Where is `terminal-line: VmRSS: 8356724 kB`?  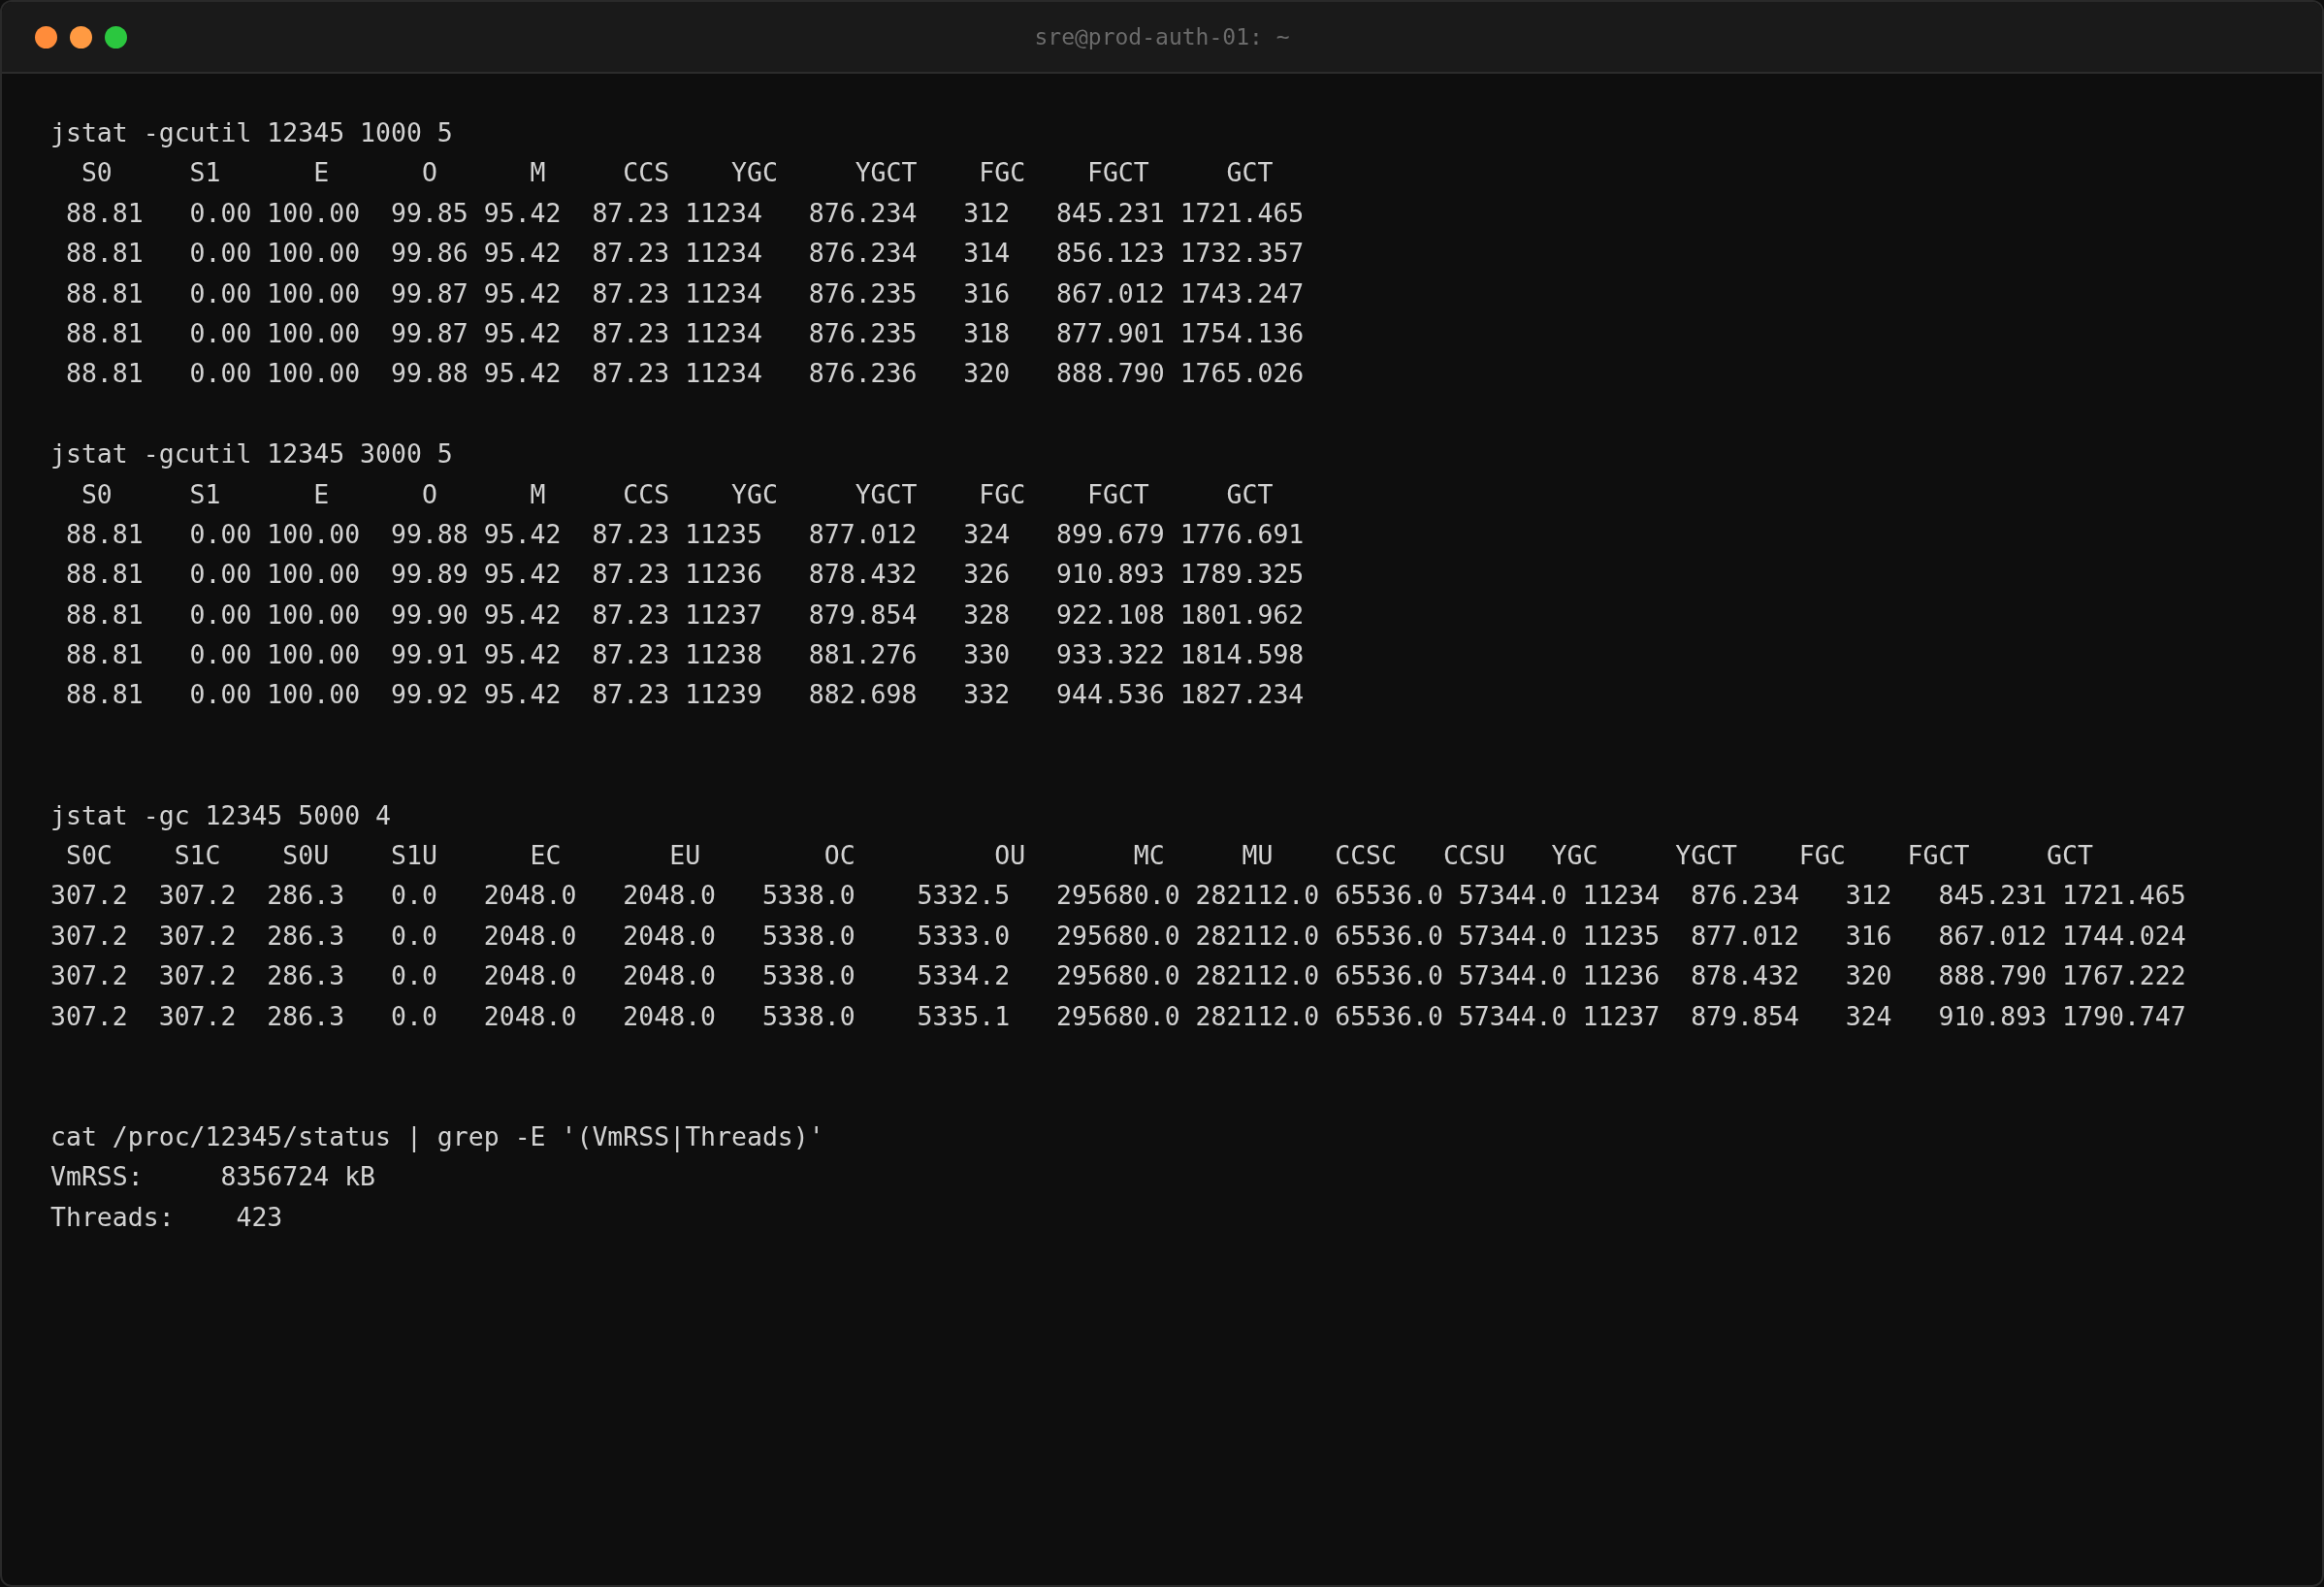 terminal-line: VmRSS: 8356724 kB is located at coordinates (213, 1177).